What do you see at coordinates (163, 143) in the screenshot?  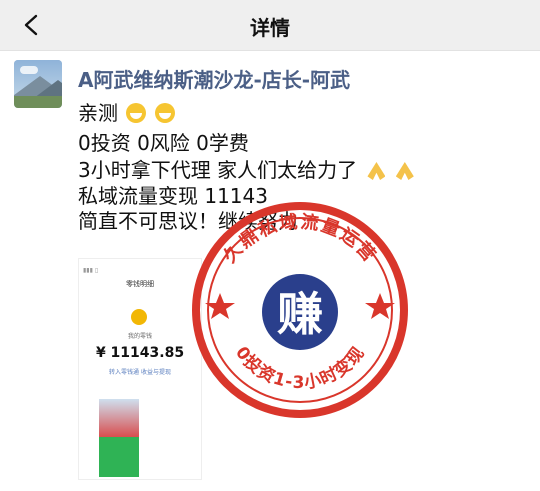 I see `post-line-2: 0投资 0风险 0学费` at bounding box center [163, 143].